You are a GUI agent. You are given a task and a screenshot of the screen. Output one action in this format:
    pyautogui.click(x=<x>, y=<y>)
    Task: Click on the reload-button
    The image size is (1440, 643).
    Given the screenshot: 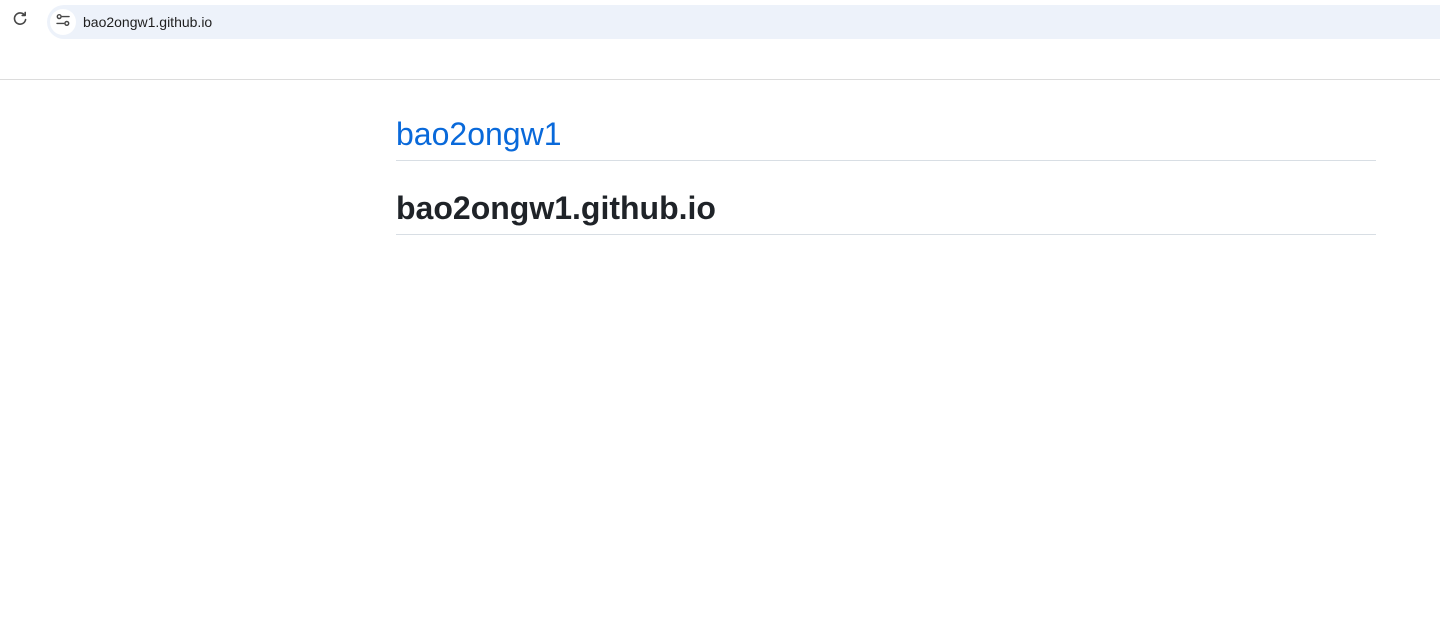 What is the action you would take?
    pyautogui.click(x=20, y=21)
    